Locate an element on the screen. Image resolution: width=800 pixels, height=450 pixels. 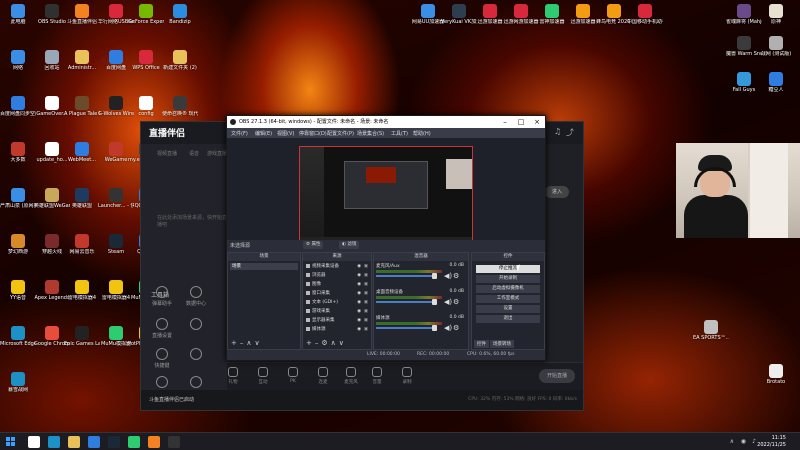
source-item: 媒体源 ◉ ▣ is located at coordinates (337, 329).